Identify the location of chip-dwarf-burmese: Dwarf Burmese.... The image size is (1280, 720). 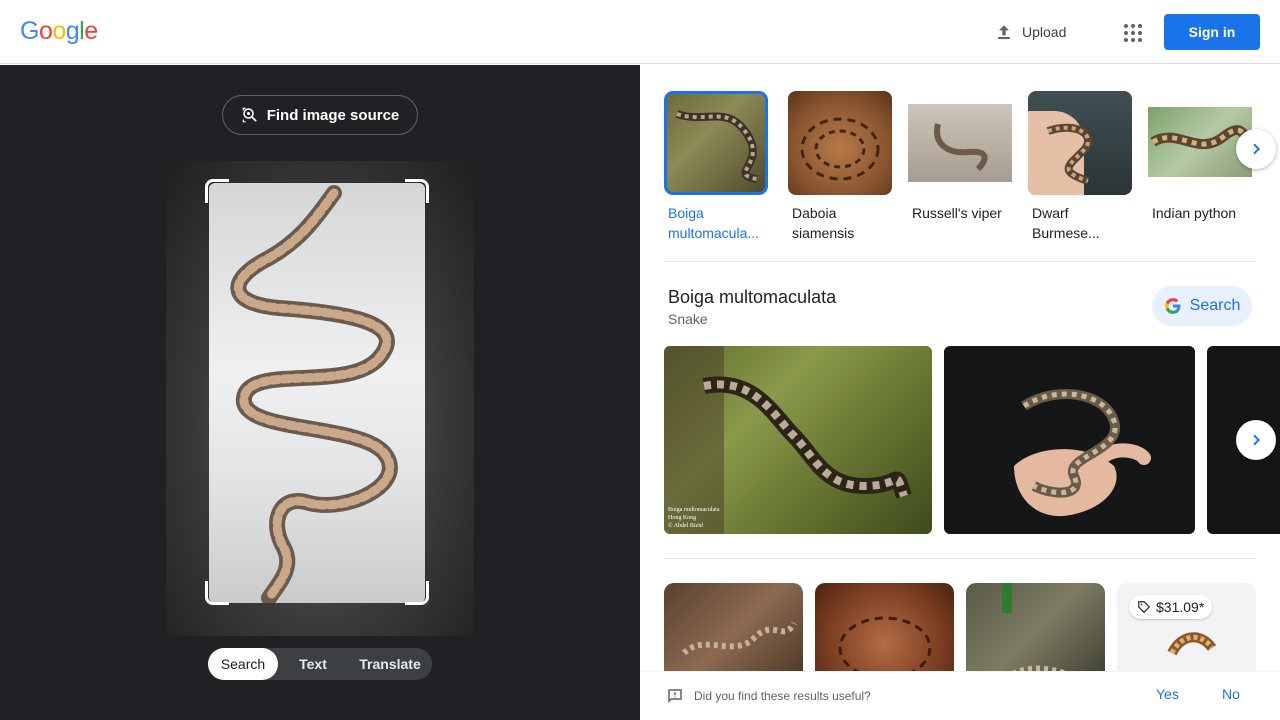
(1080, 167).